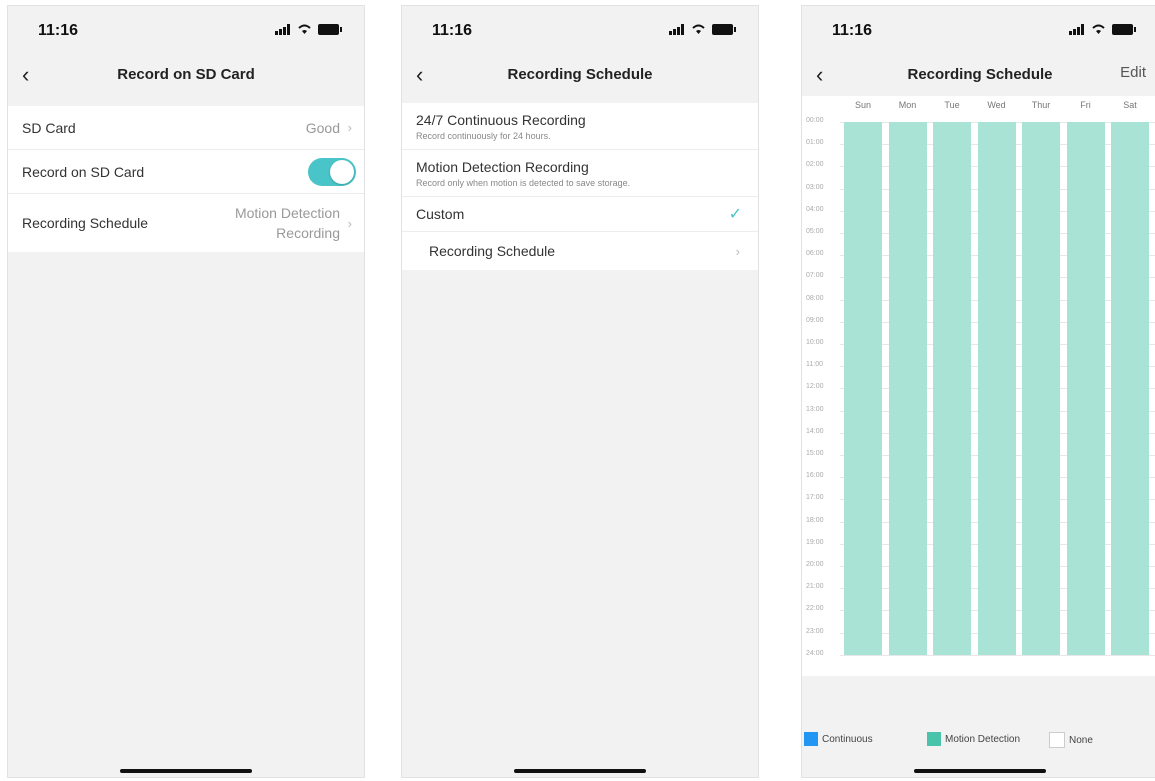 The image size is (1155, 781). Describe the element at coordinates (815, 120) in the screenshot. I see `hour-label: 00:00` at that location.